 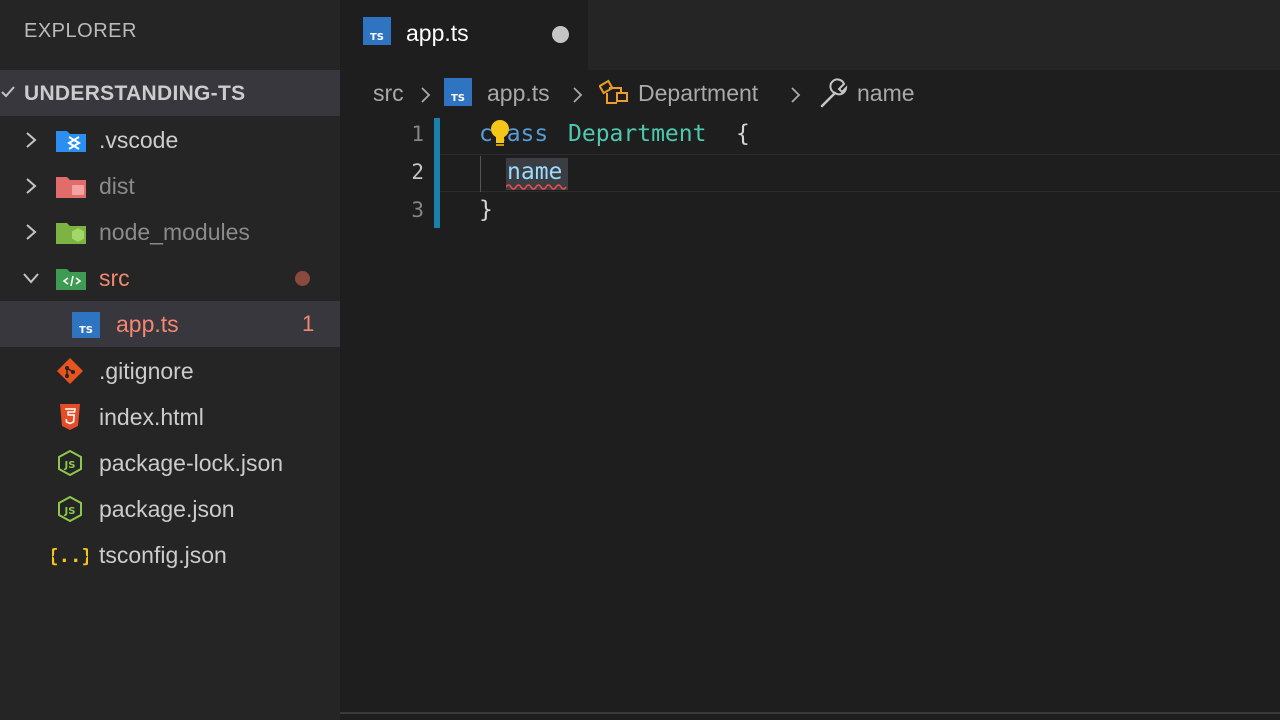 What do you see at coordinates (146, 371) in the screenshot?
I see `tree-item-label: .gitignore` at bounding box center [146, 371].